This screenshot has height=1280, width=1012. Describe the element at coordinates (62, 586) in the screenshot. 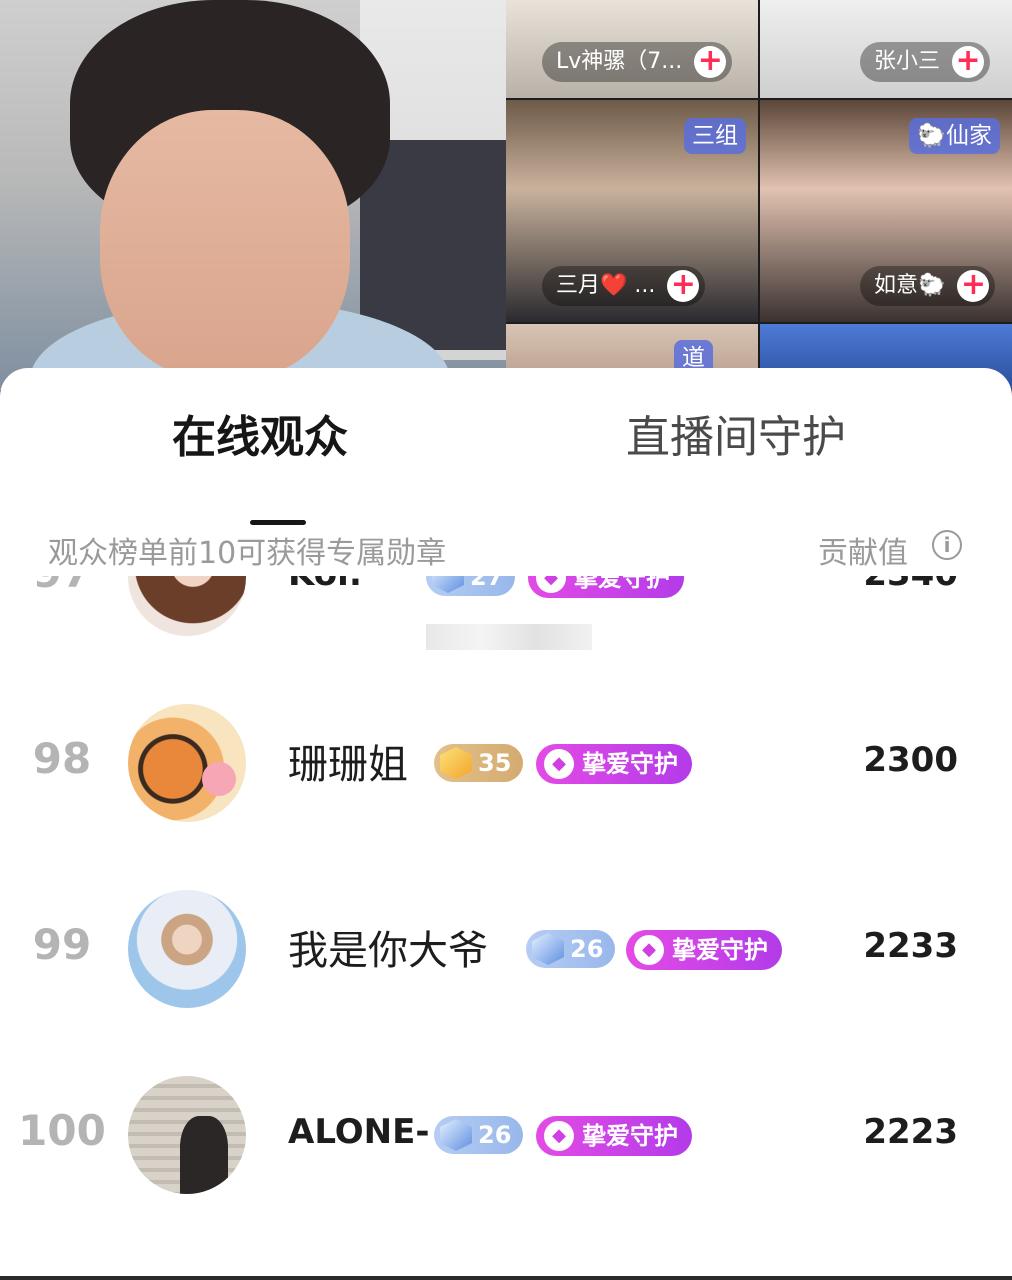

I see `rank-number: 97` at that location.